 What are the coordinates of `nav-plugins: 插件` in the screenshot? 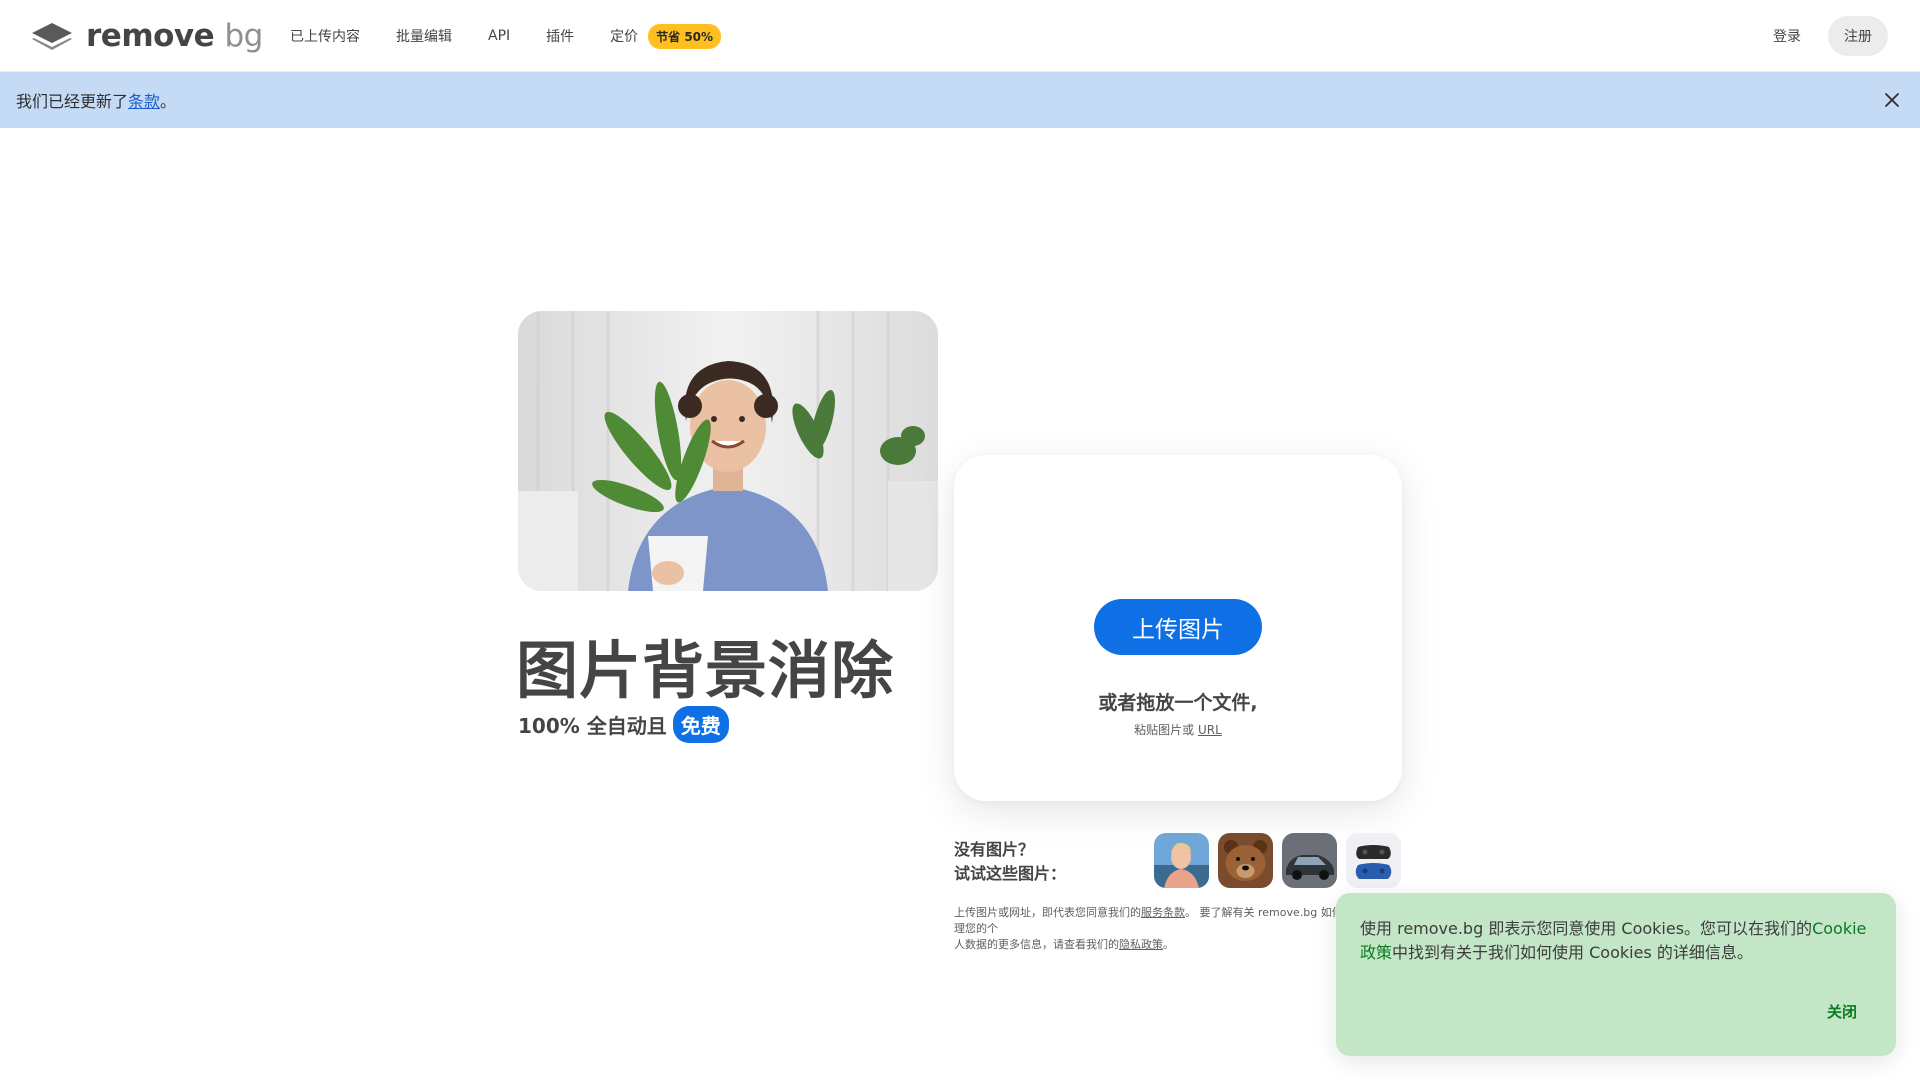 It's located at (560, 36).